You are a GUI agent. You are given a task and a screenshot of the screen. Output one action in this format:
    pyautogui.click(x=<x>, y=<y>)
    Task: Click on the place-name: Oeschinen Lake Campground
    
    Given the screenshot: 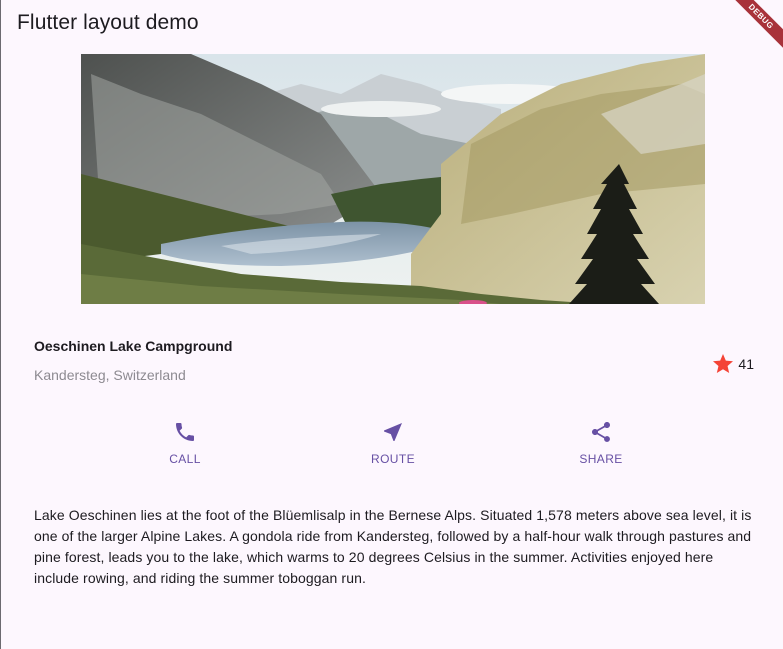 What is the action you would take?
    pyautogui.click(x=133, y=346)
    